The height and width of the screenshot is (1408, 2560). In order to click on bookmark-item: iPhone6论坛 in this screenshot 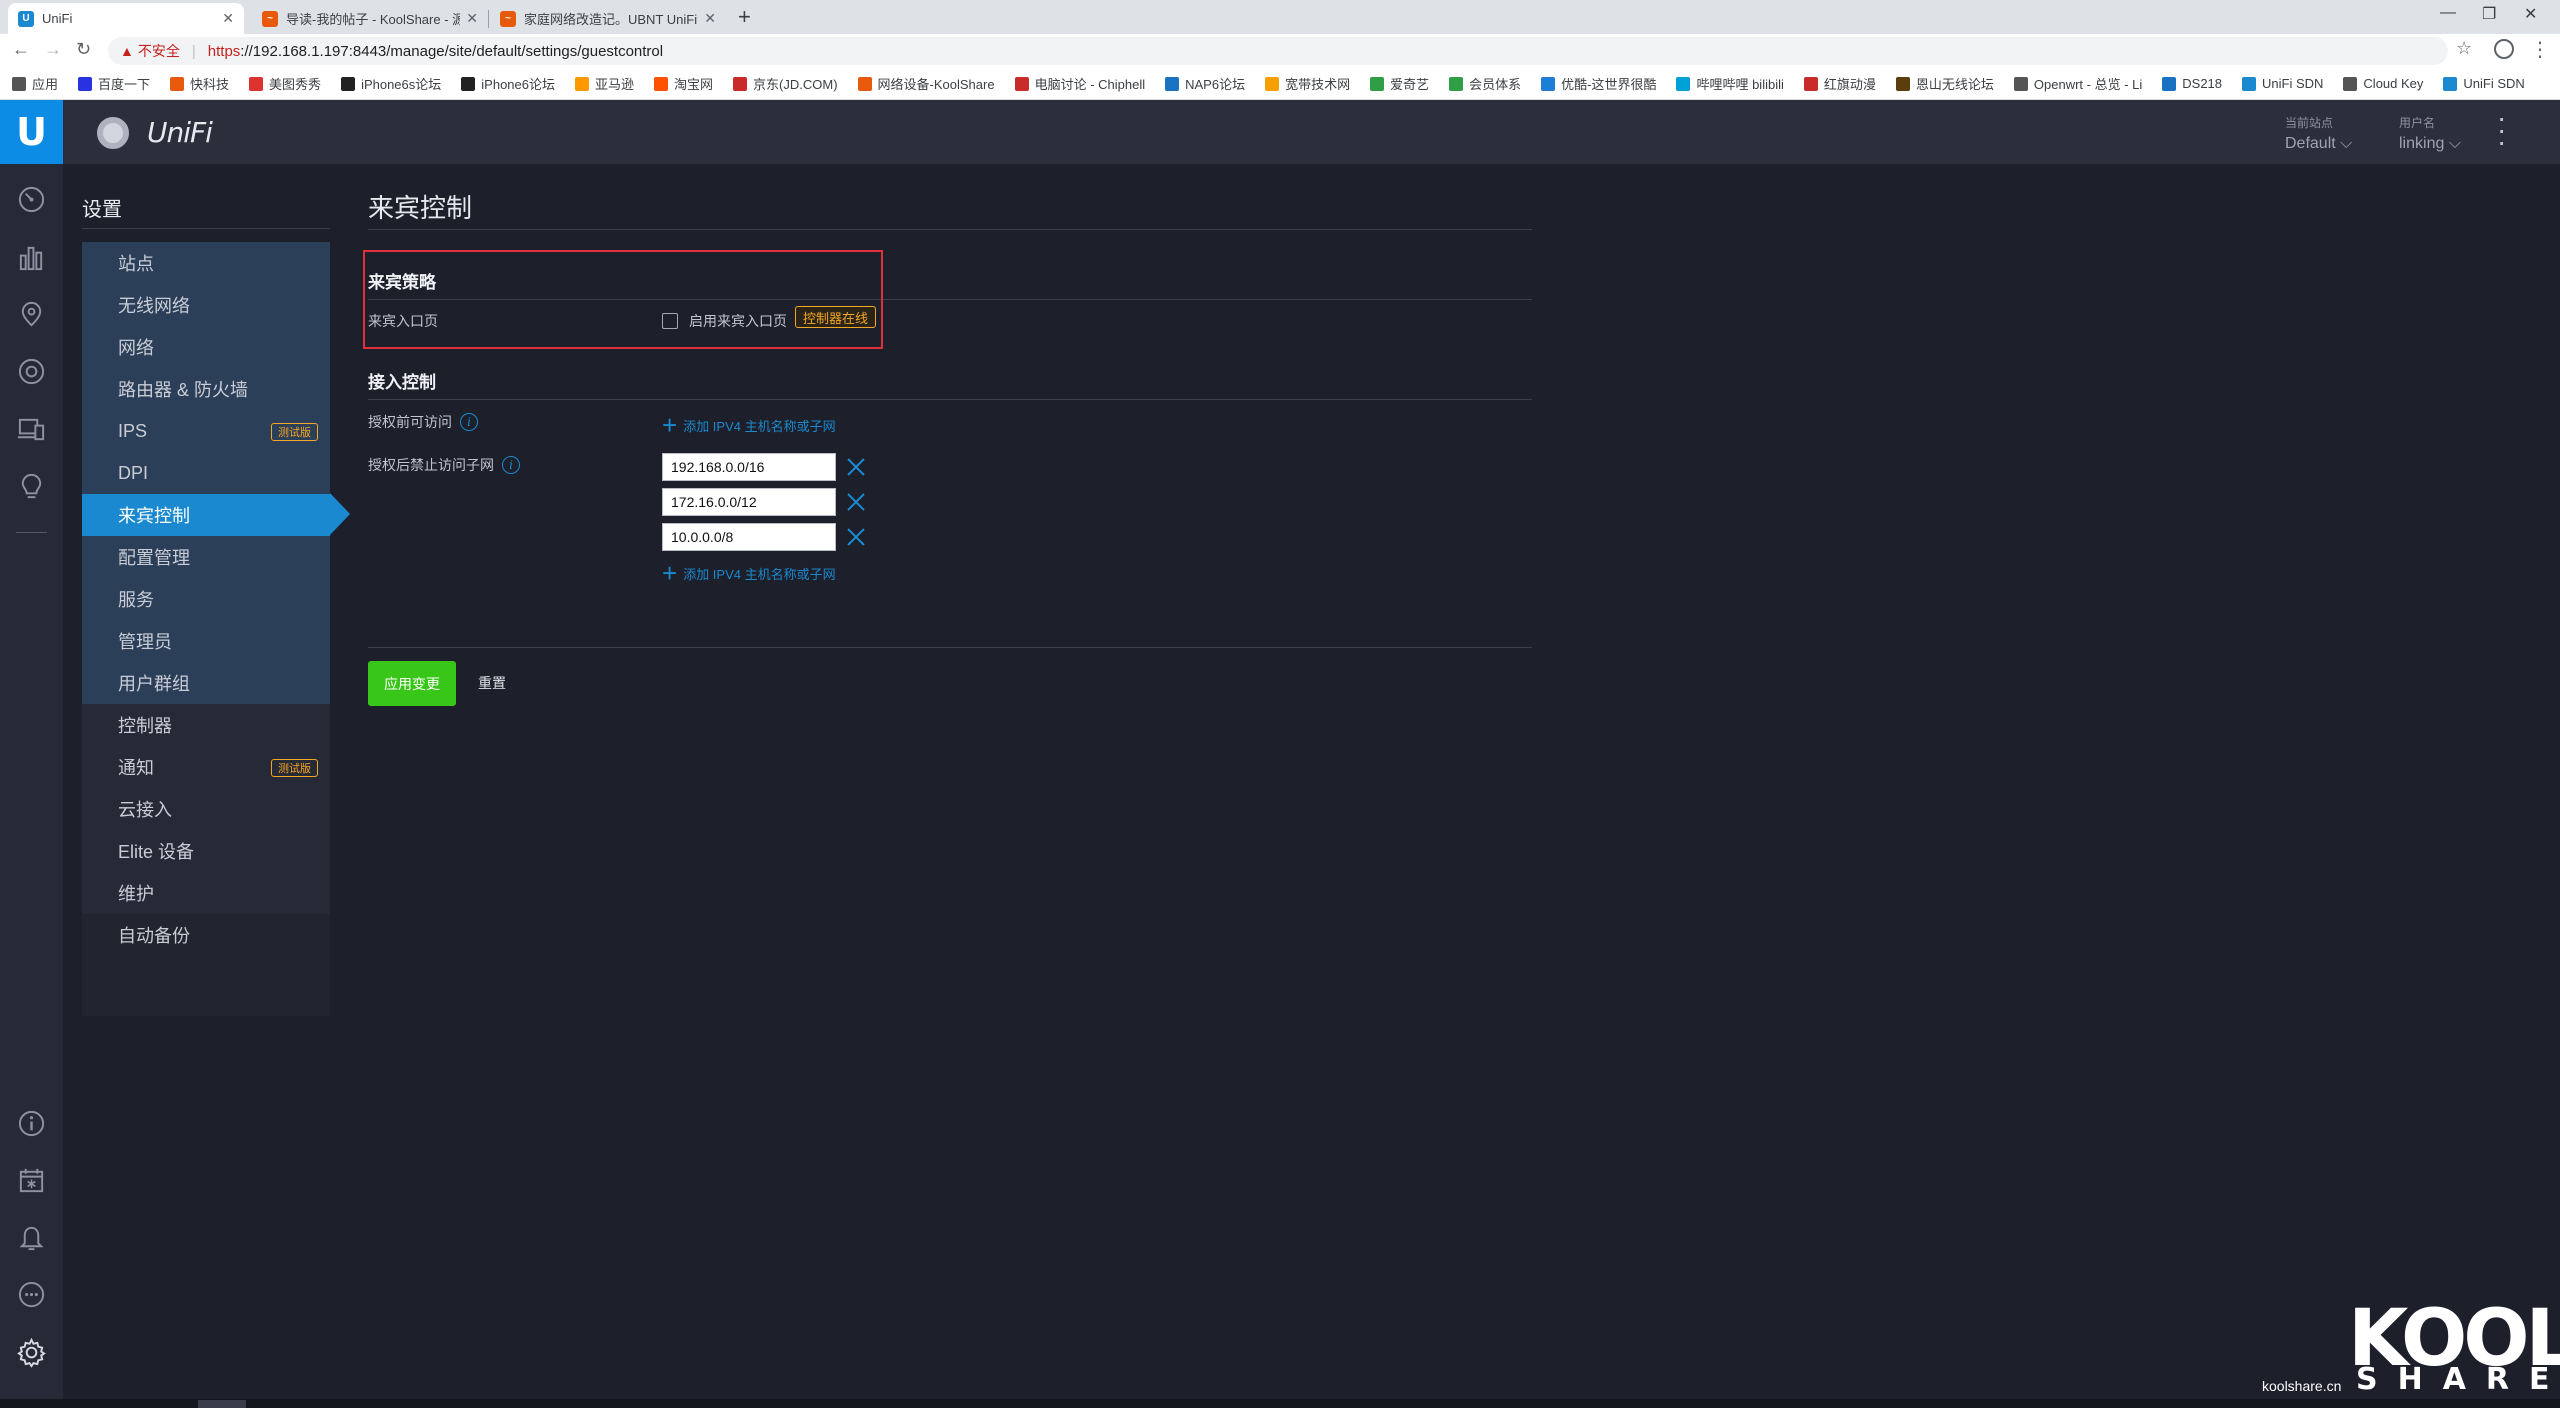, I will do `click(508, 83)`.